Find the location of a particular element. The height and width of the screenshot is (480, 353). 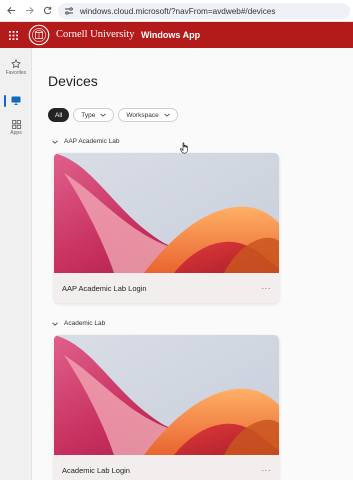

section-header-aap-academic-lab: AAP Academic Lab is located at coordinates (86, 141).